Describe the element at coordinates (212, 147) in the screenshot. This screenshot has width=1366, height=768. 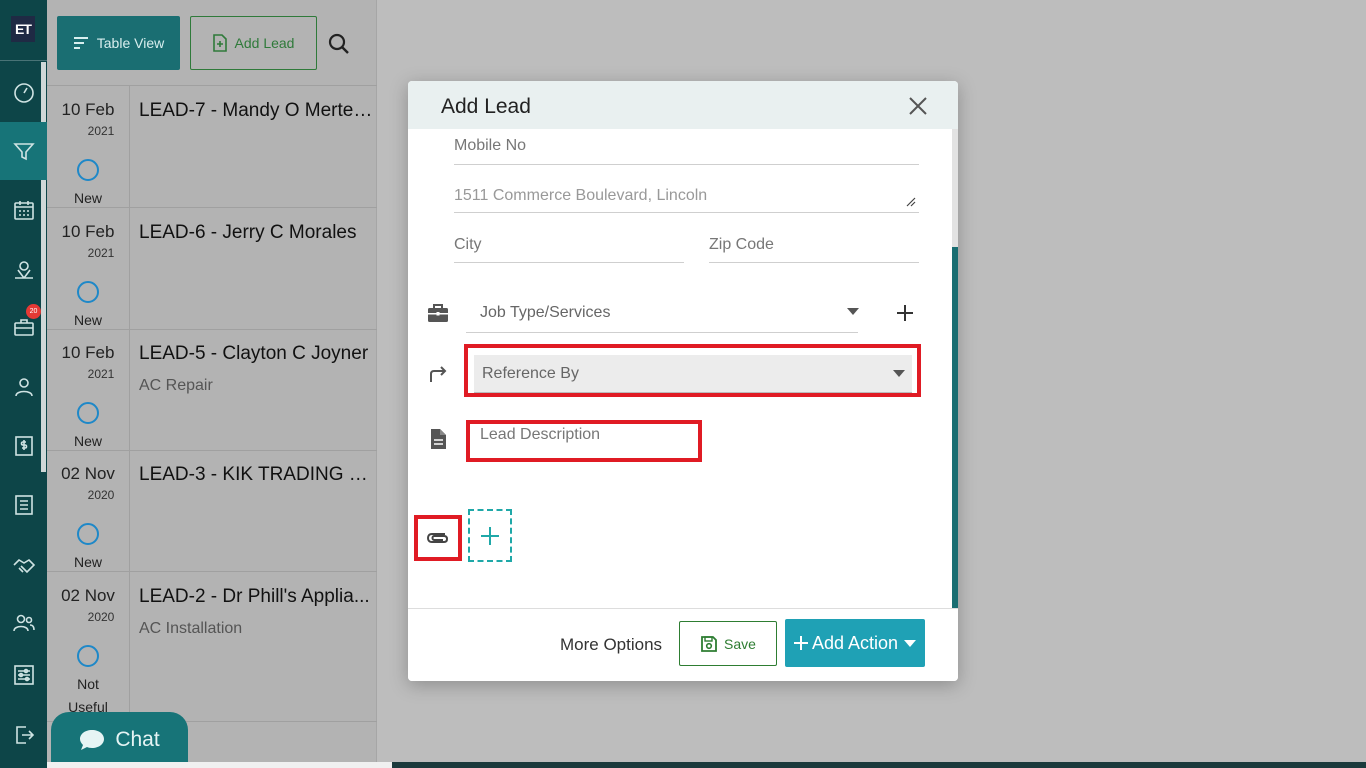
I see `lead-list-item: 10 Feb 2021 New LEAD-7 - Mandy O Mertens` at that location.